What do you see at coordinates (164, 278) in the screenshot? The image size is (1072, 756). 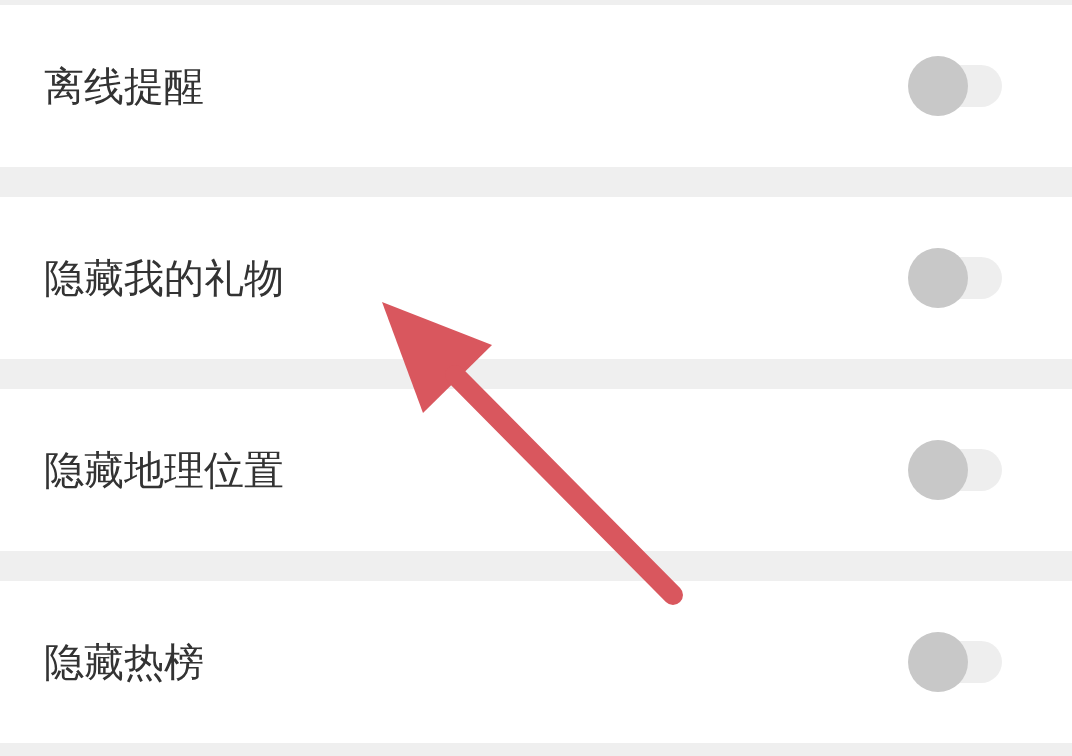 I see `setting-label: 隐藏我的礼物` at bounding box center [164, 278].